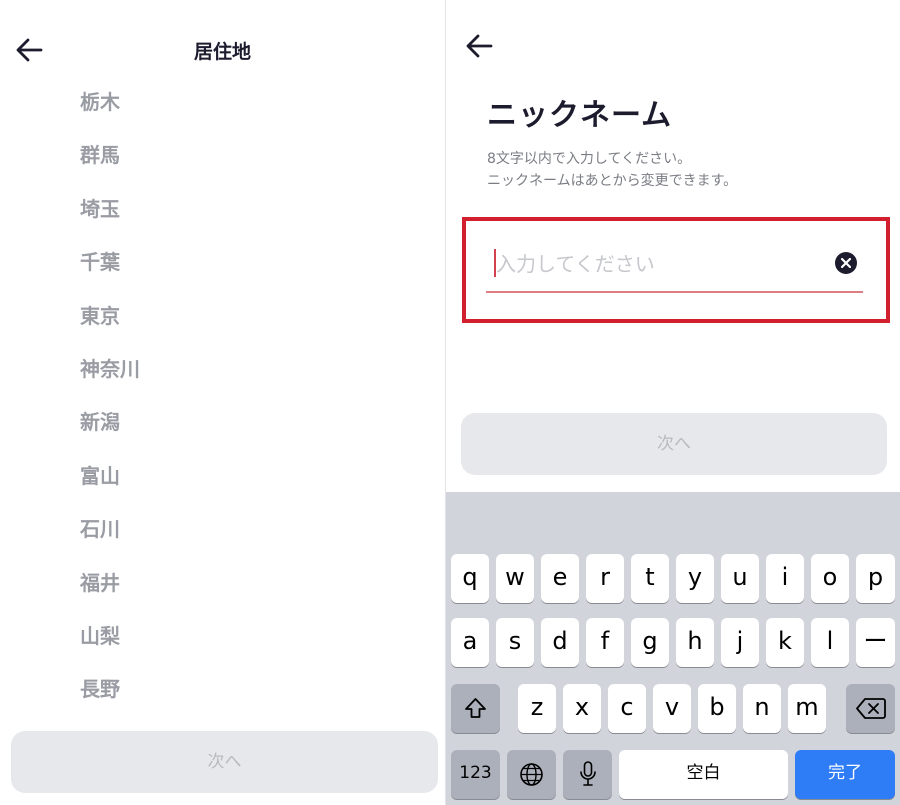  I want to click on key-j: j, so click(740, 642).